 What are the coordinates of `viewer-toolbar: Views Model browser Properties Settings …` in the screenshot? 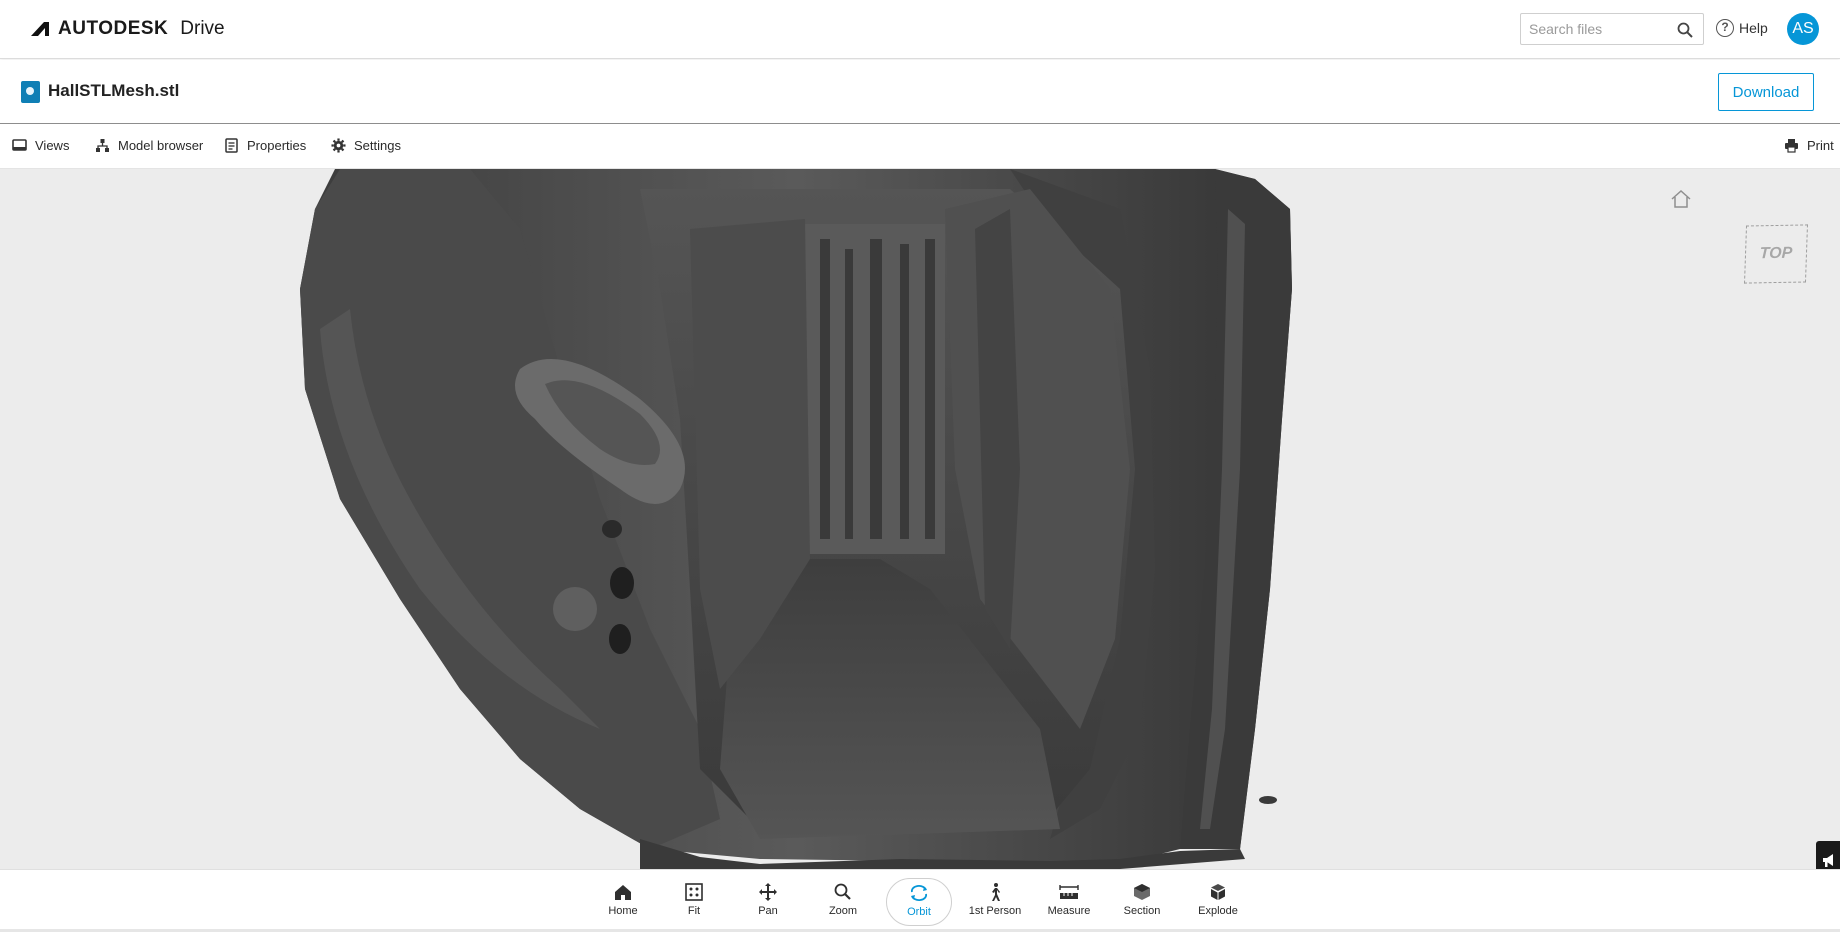 It's located at (920, 147).